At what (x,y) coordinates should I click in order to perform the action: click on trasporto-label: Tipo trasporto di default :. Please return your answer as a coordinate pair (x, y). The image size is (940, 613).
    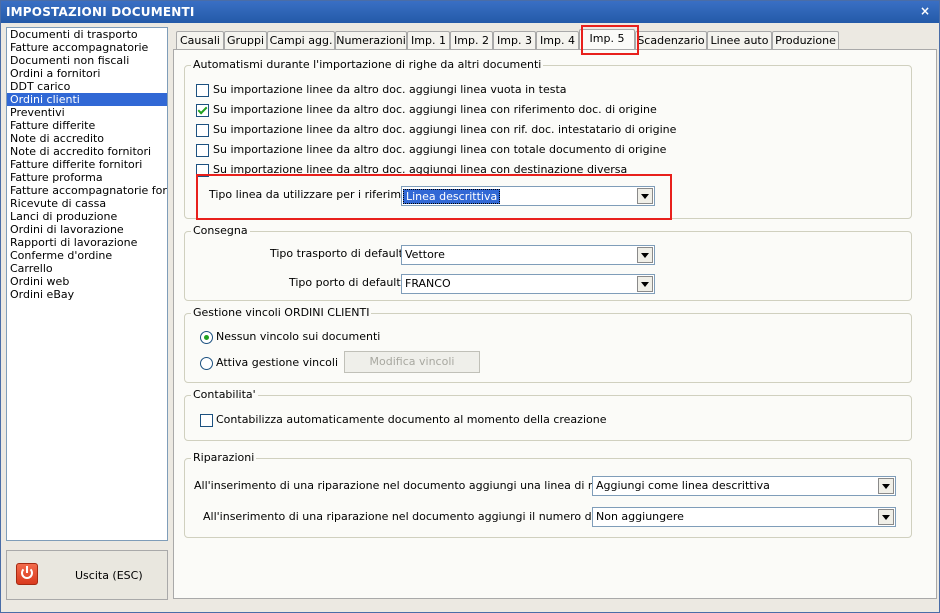
    Looking at the image, I should click on (340, 253).